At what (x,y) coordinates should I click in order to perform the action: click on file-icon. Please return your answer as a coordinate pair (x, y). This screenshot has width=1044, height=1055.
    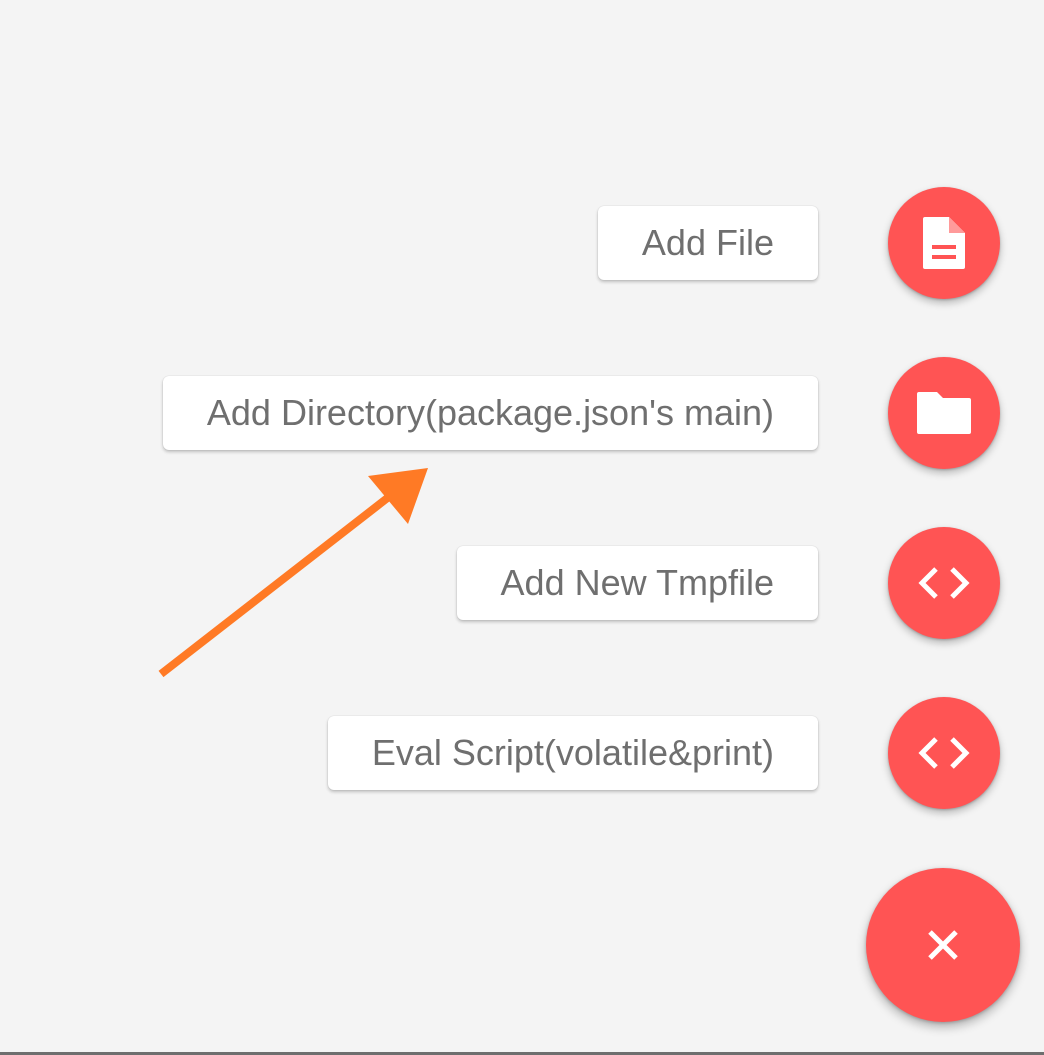
    Looking at the image, I should click on (944, 243).